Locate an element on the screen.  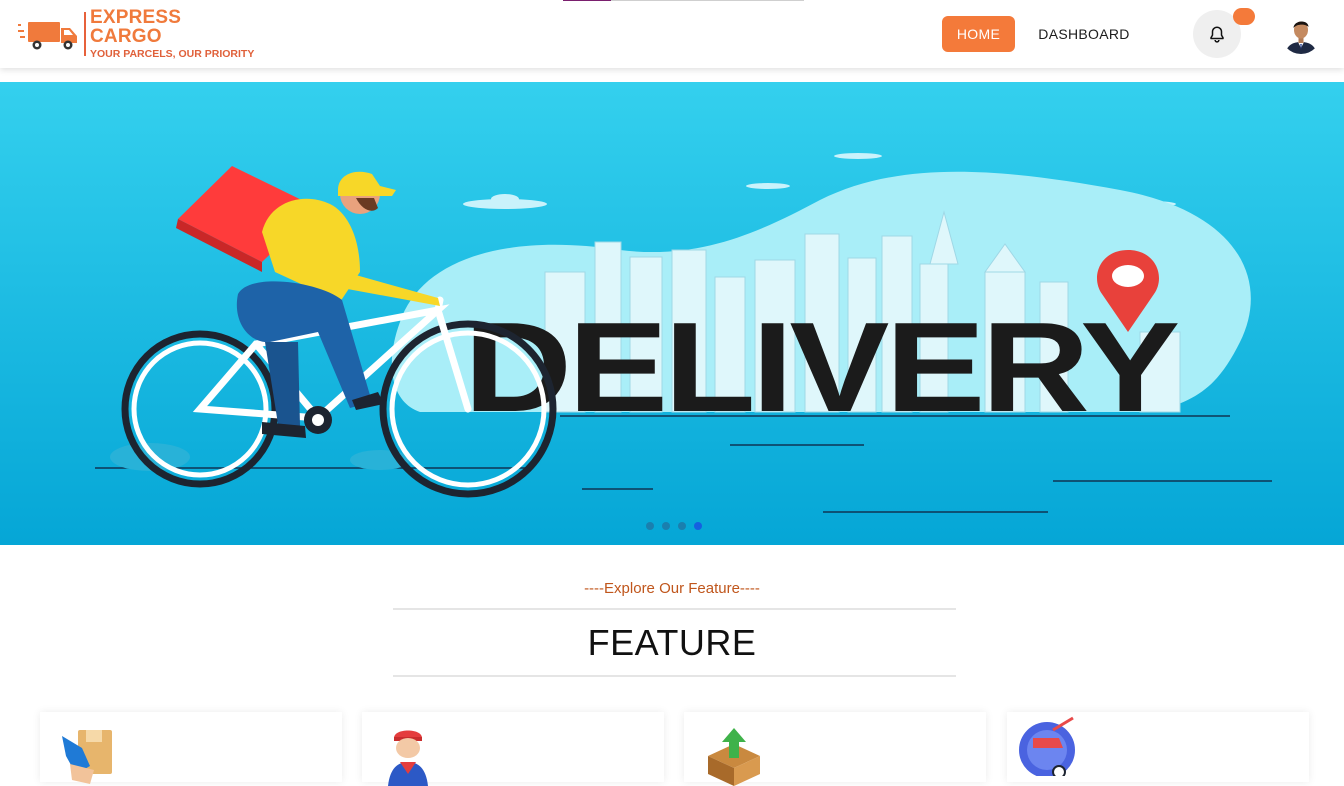
avatar-image is located at coordinates (1301, 34).